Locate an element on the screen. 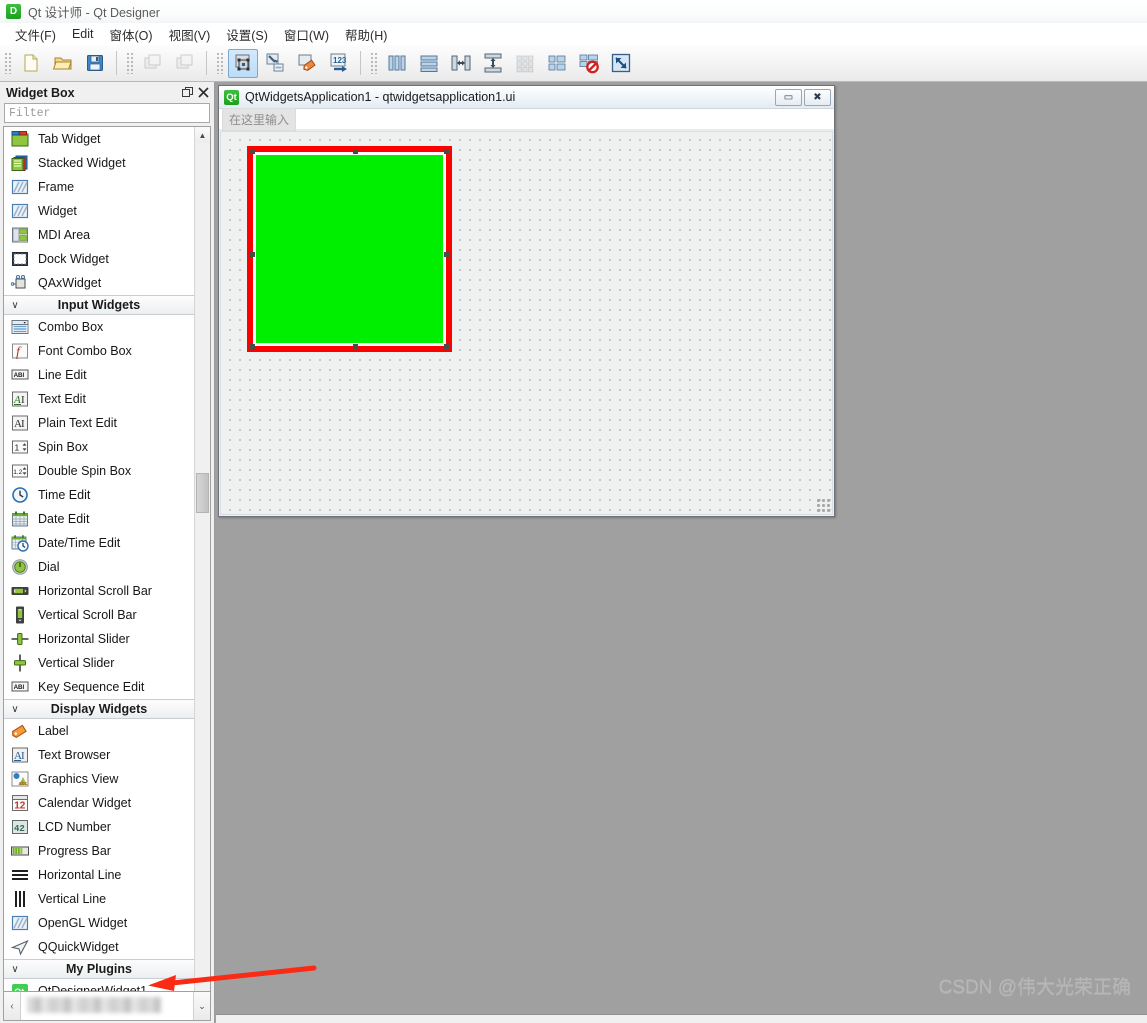 This screenshot has width=1147, height=1023. widget-box-item-frame: Frame is located at coordinates (99, 187).